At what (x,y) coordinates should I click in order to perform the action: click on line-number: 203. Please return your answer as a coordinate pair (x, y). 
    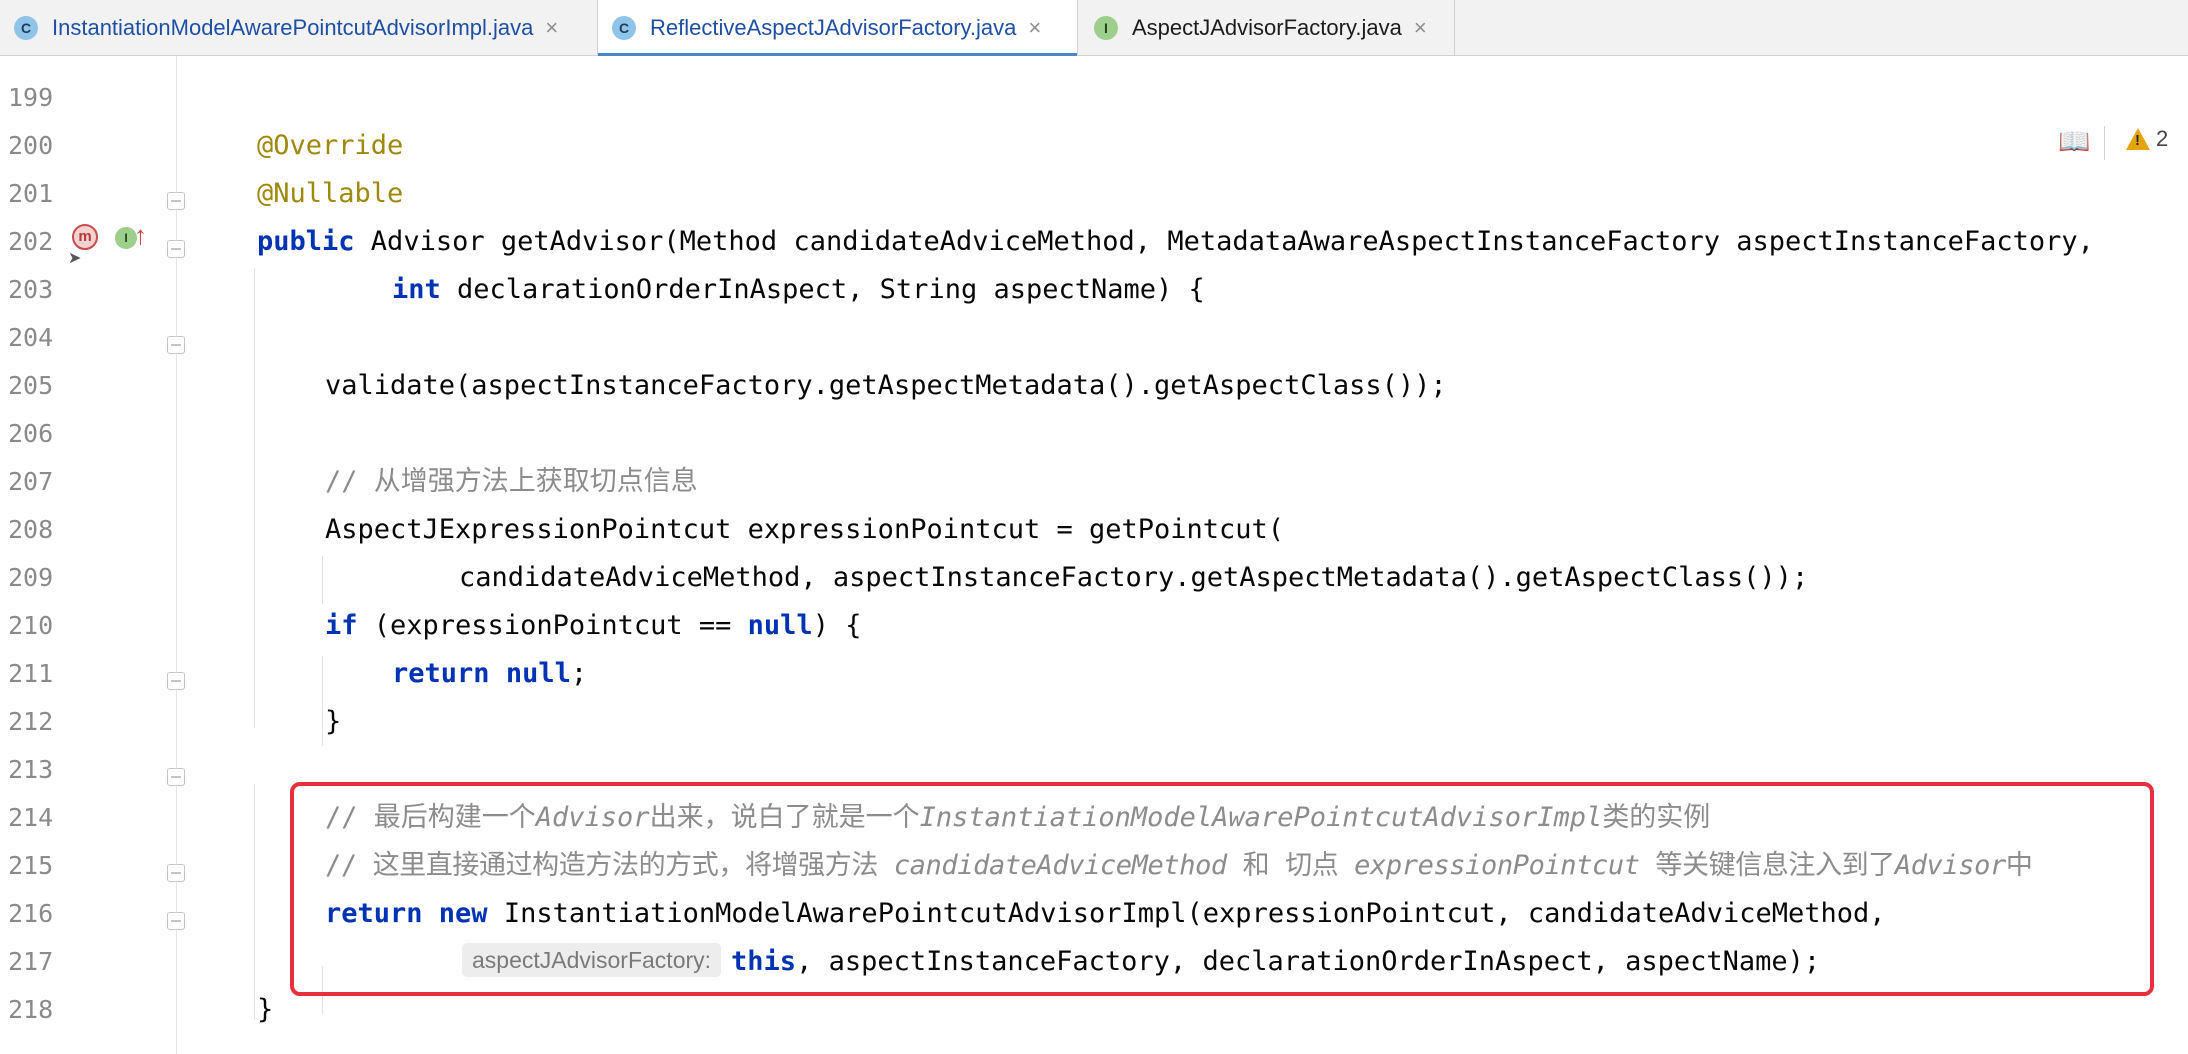
    Looking at the image, I should click on (31, 289).